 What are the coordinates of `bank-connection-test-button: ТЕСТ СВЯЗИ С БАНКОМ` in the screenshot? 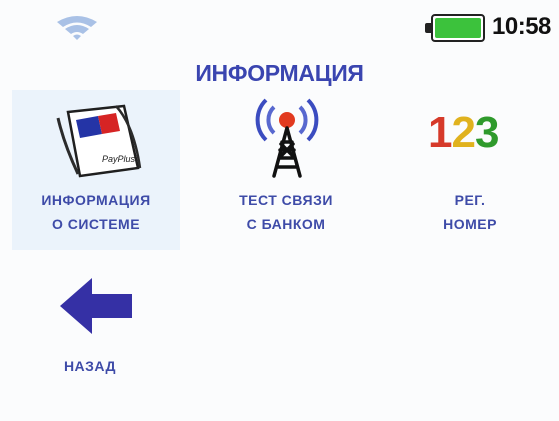 It's located at (286, 170).